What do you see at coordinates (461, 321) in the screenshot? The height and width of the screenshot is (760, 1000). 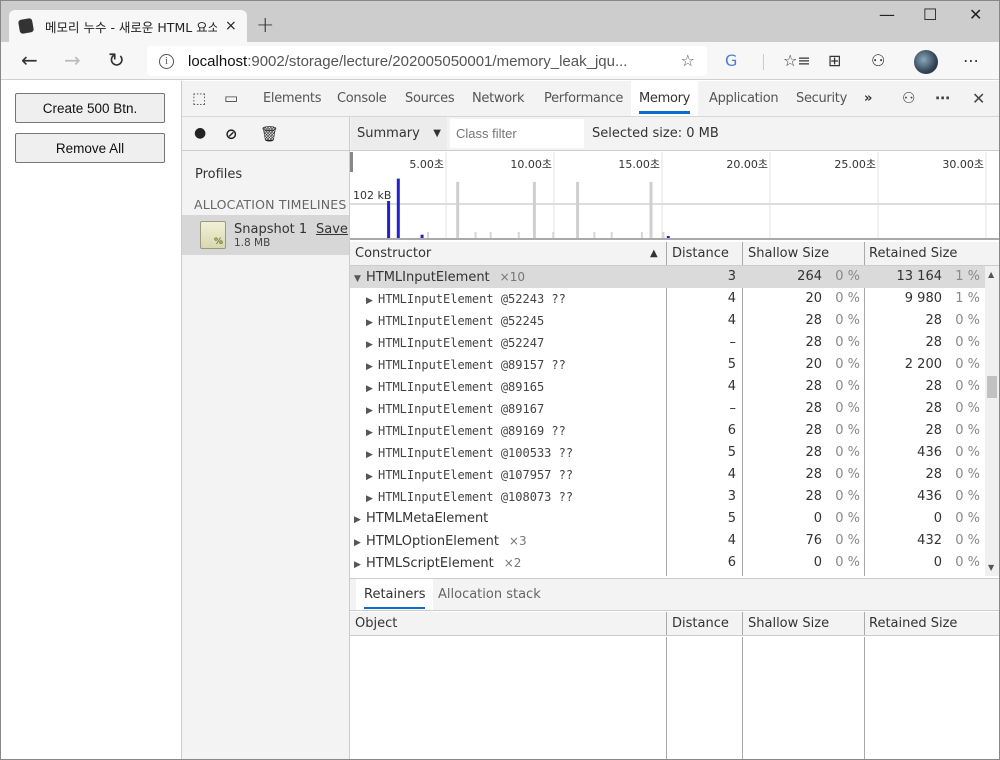 I see `constructor-name: HTMLInputElement @52245` at bounding box center [461, 321].